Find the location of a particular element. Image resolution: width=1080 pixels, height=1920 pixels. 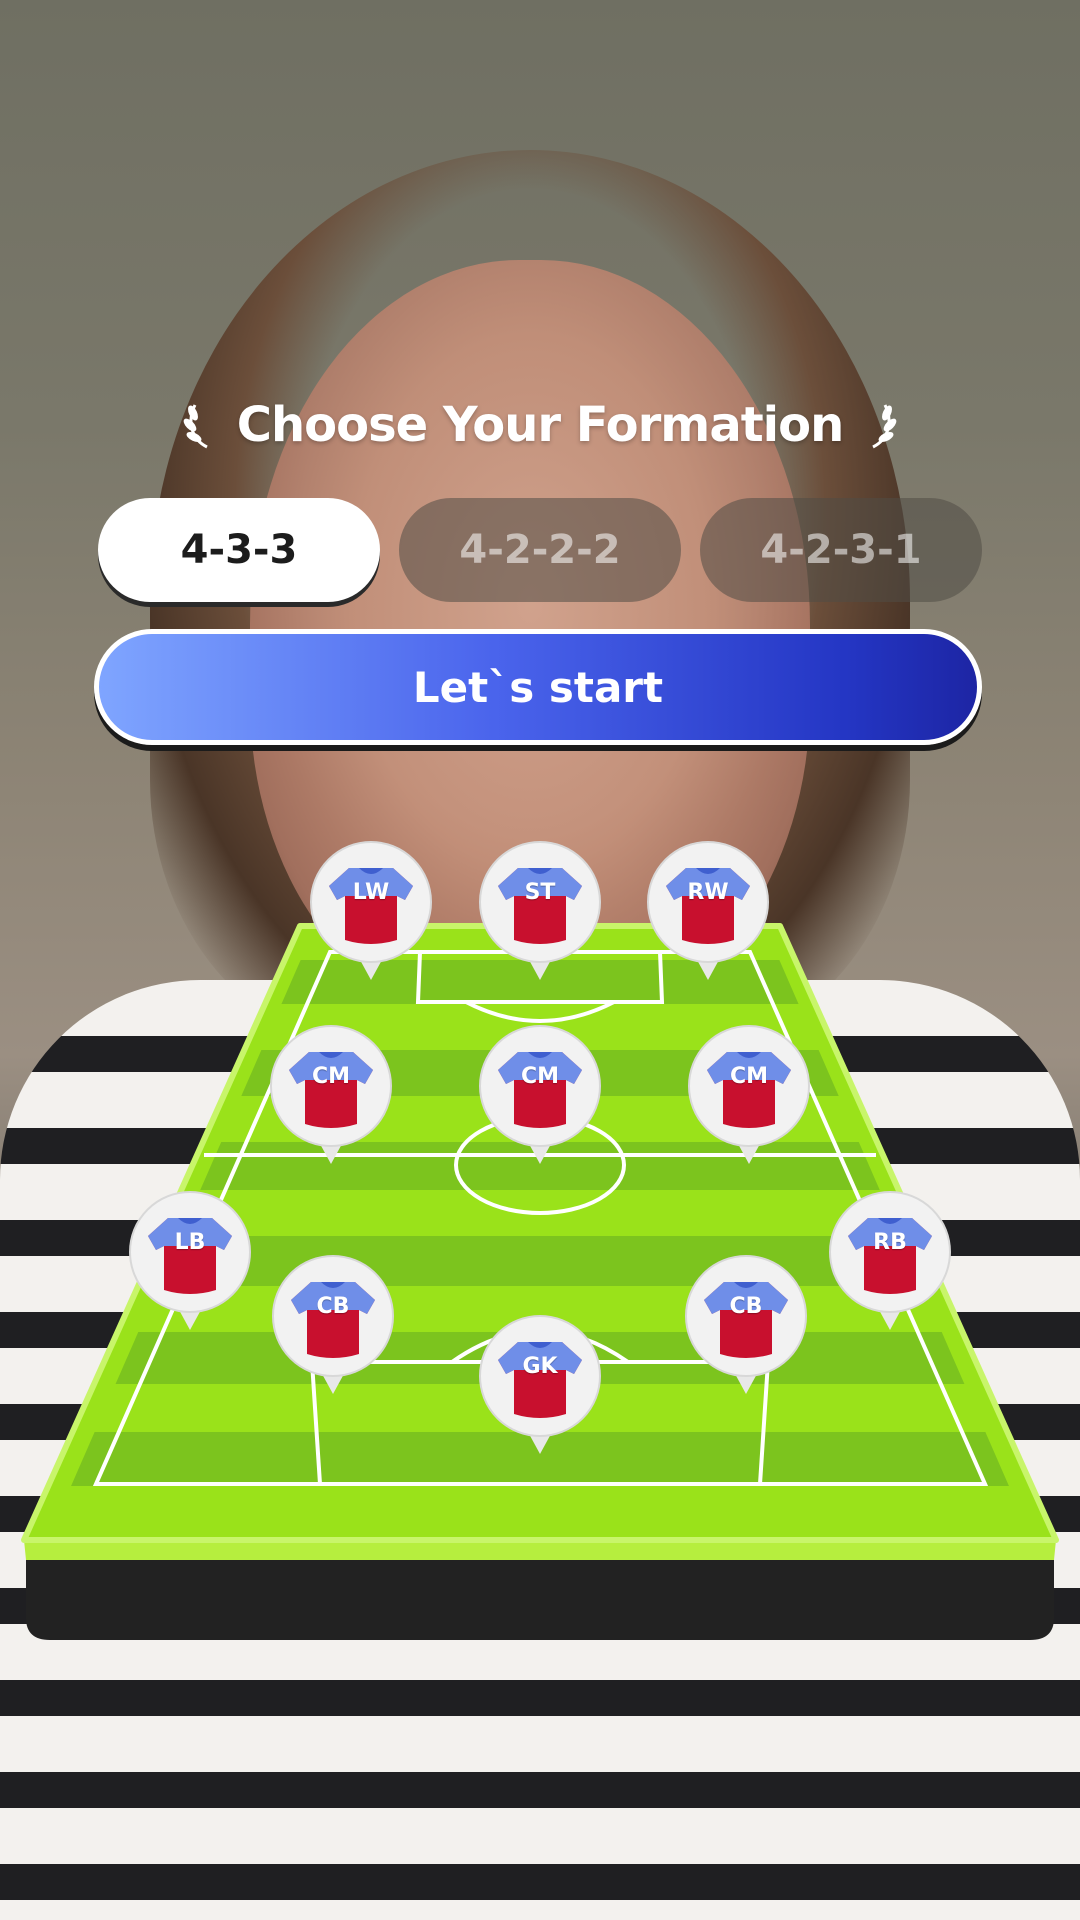

player-marker-rw: RW is located at coordinates (708, 914).